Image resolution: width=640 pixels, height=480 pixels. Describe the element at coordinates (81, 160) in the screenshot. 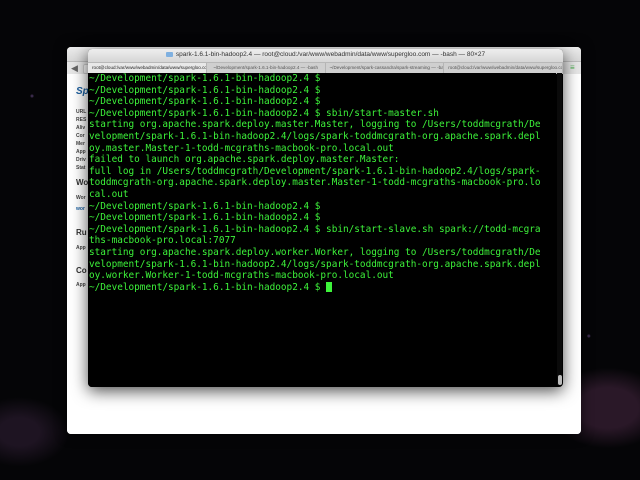

I see `info-label: Driv` at that location.